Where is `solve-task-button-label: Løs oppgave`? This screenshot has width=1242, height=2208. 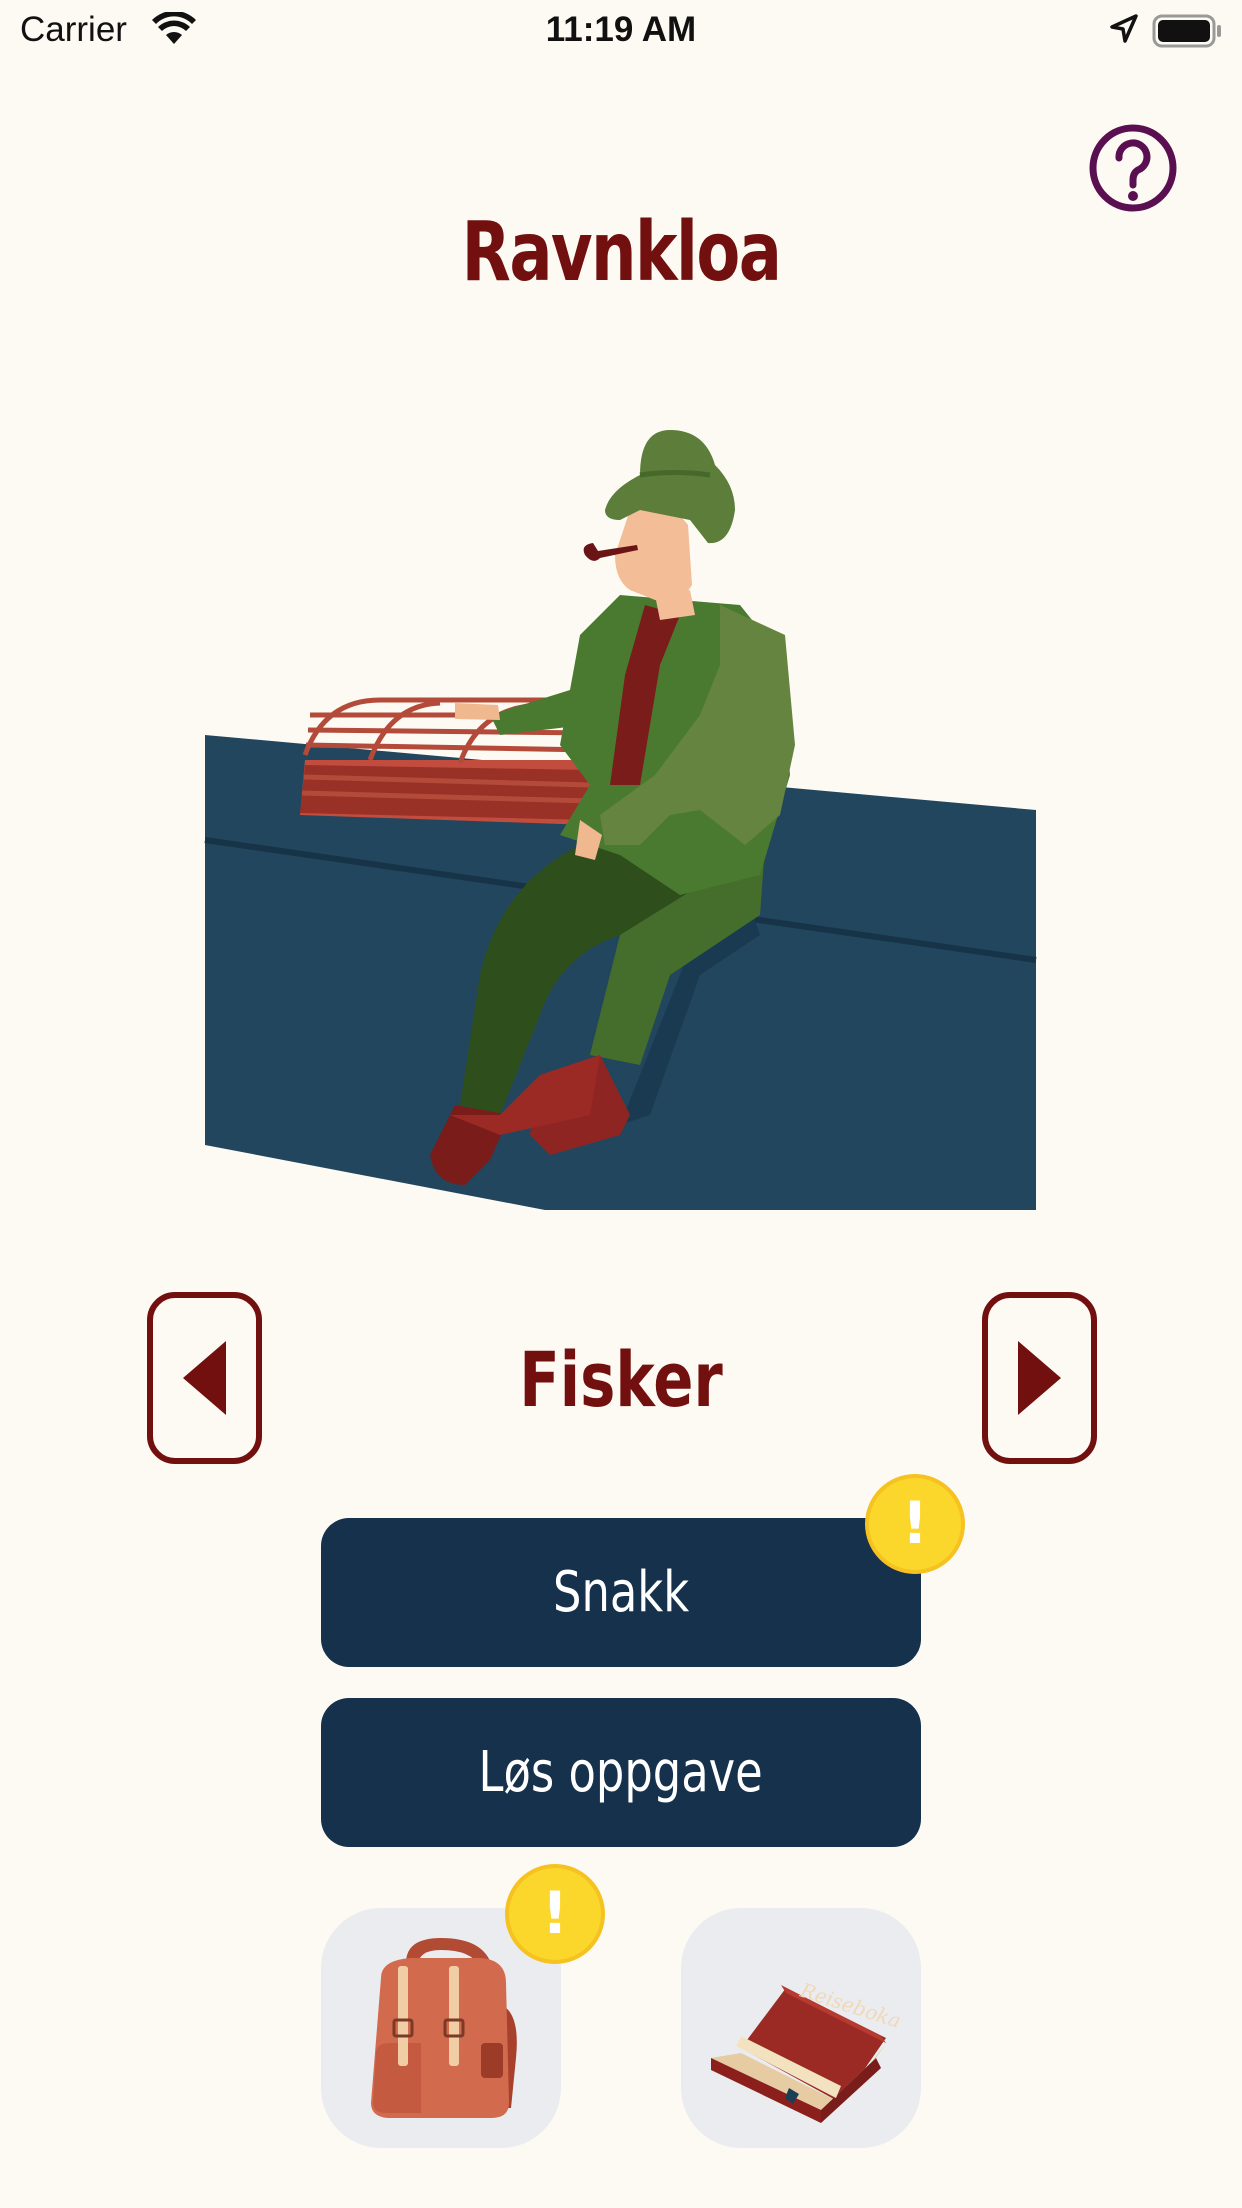 solve-task-button-label: Løs oppgave is located at coordinates (621, 1772).